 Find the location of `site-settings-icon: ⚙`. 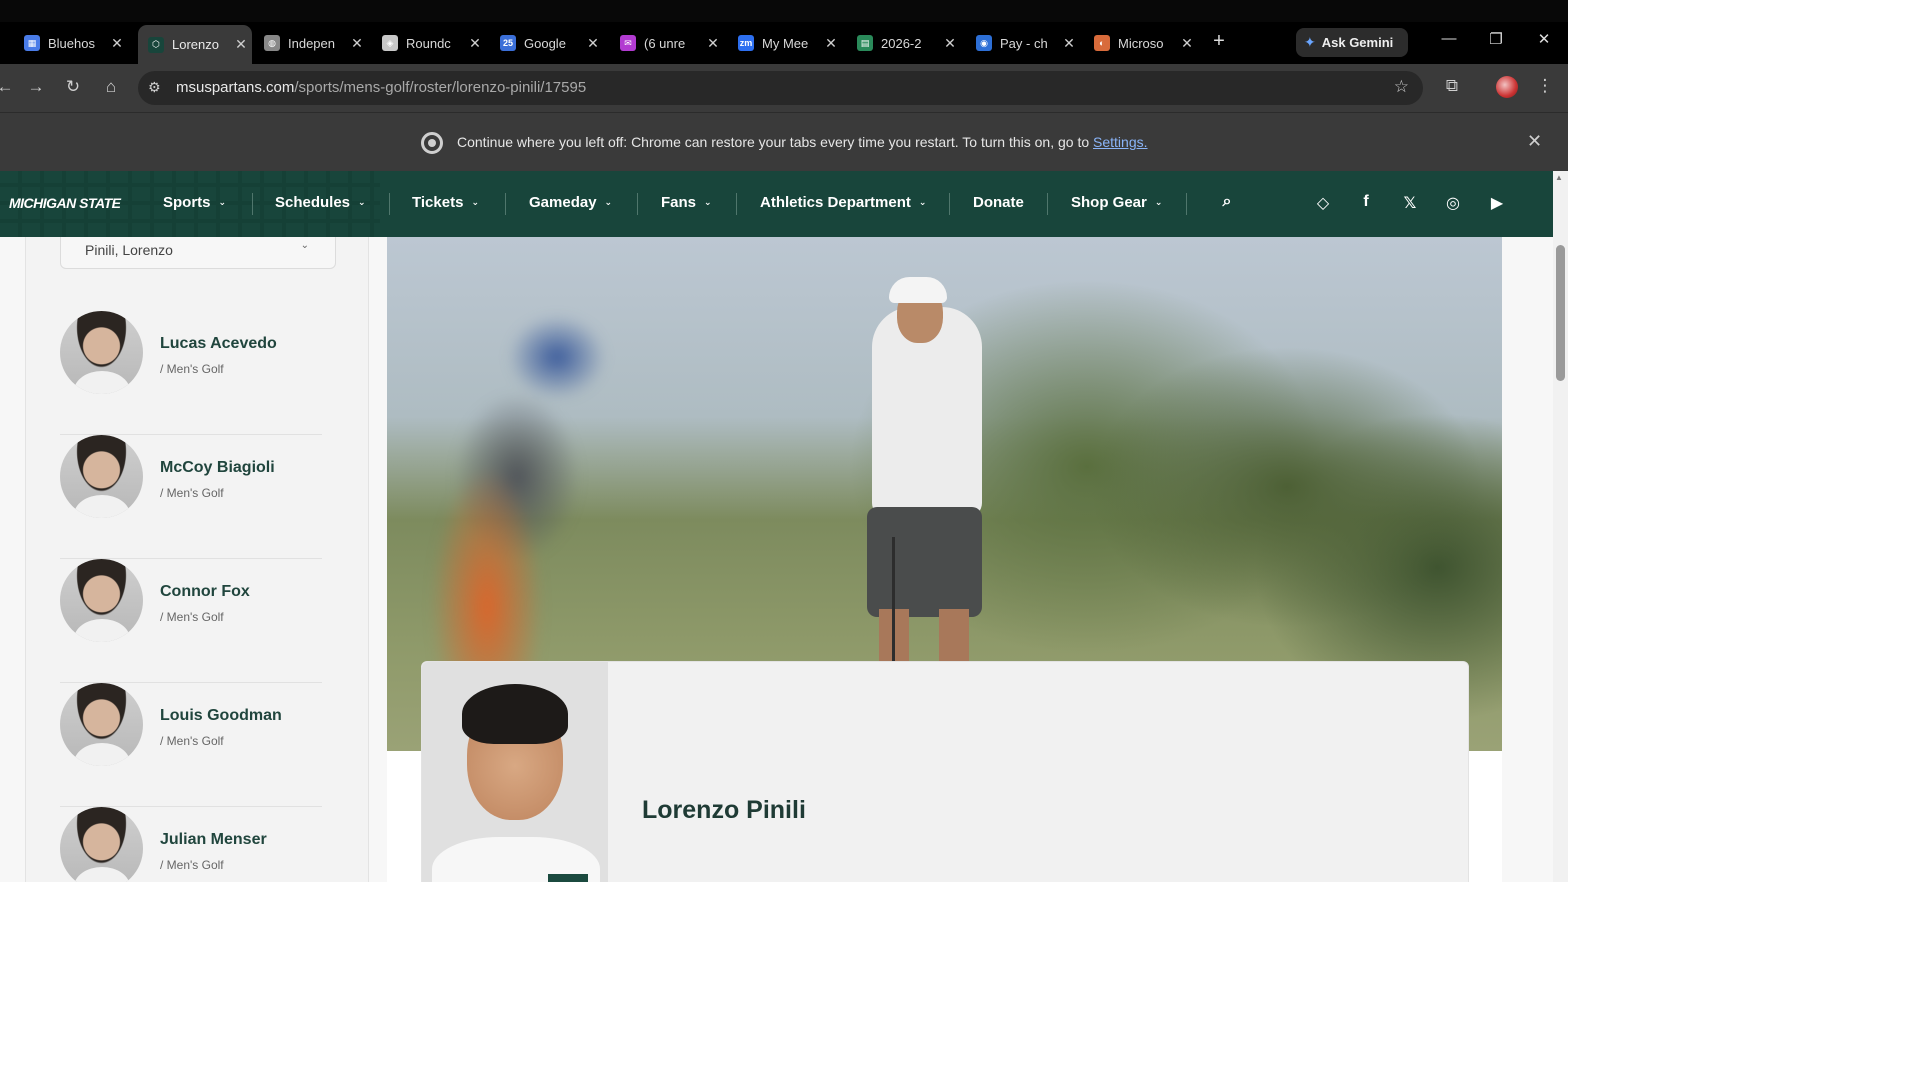

site-settings-icon: ⚙ is located at coordinates (154, 87).